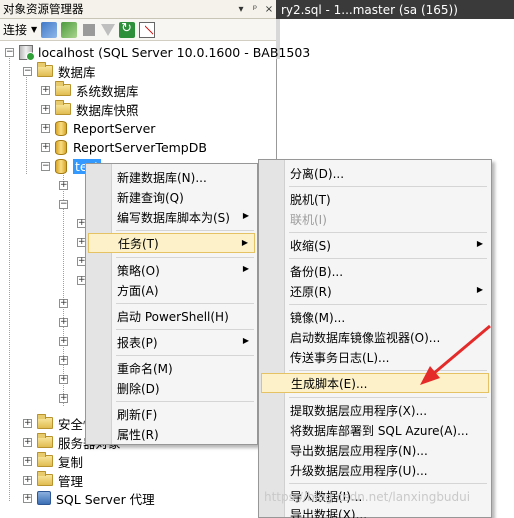 Image resolution: width=514 pixels, height=518 pixels. I want to click on watermark: https://blog.csdn.net/lanxingbudui, so click(367, 497).